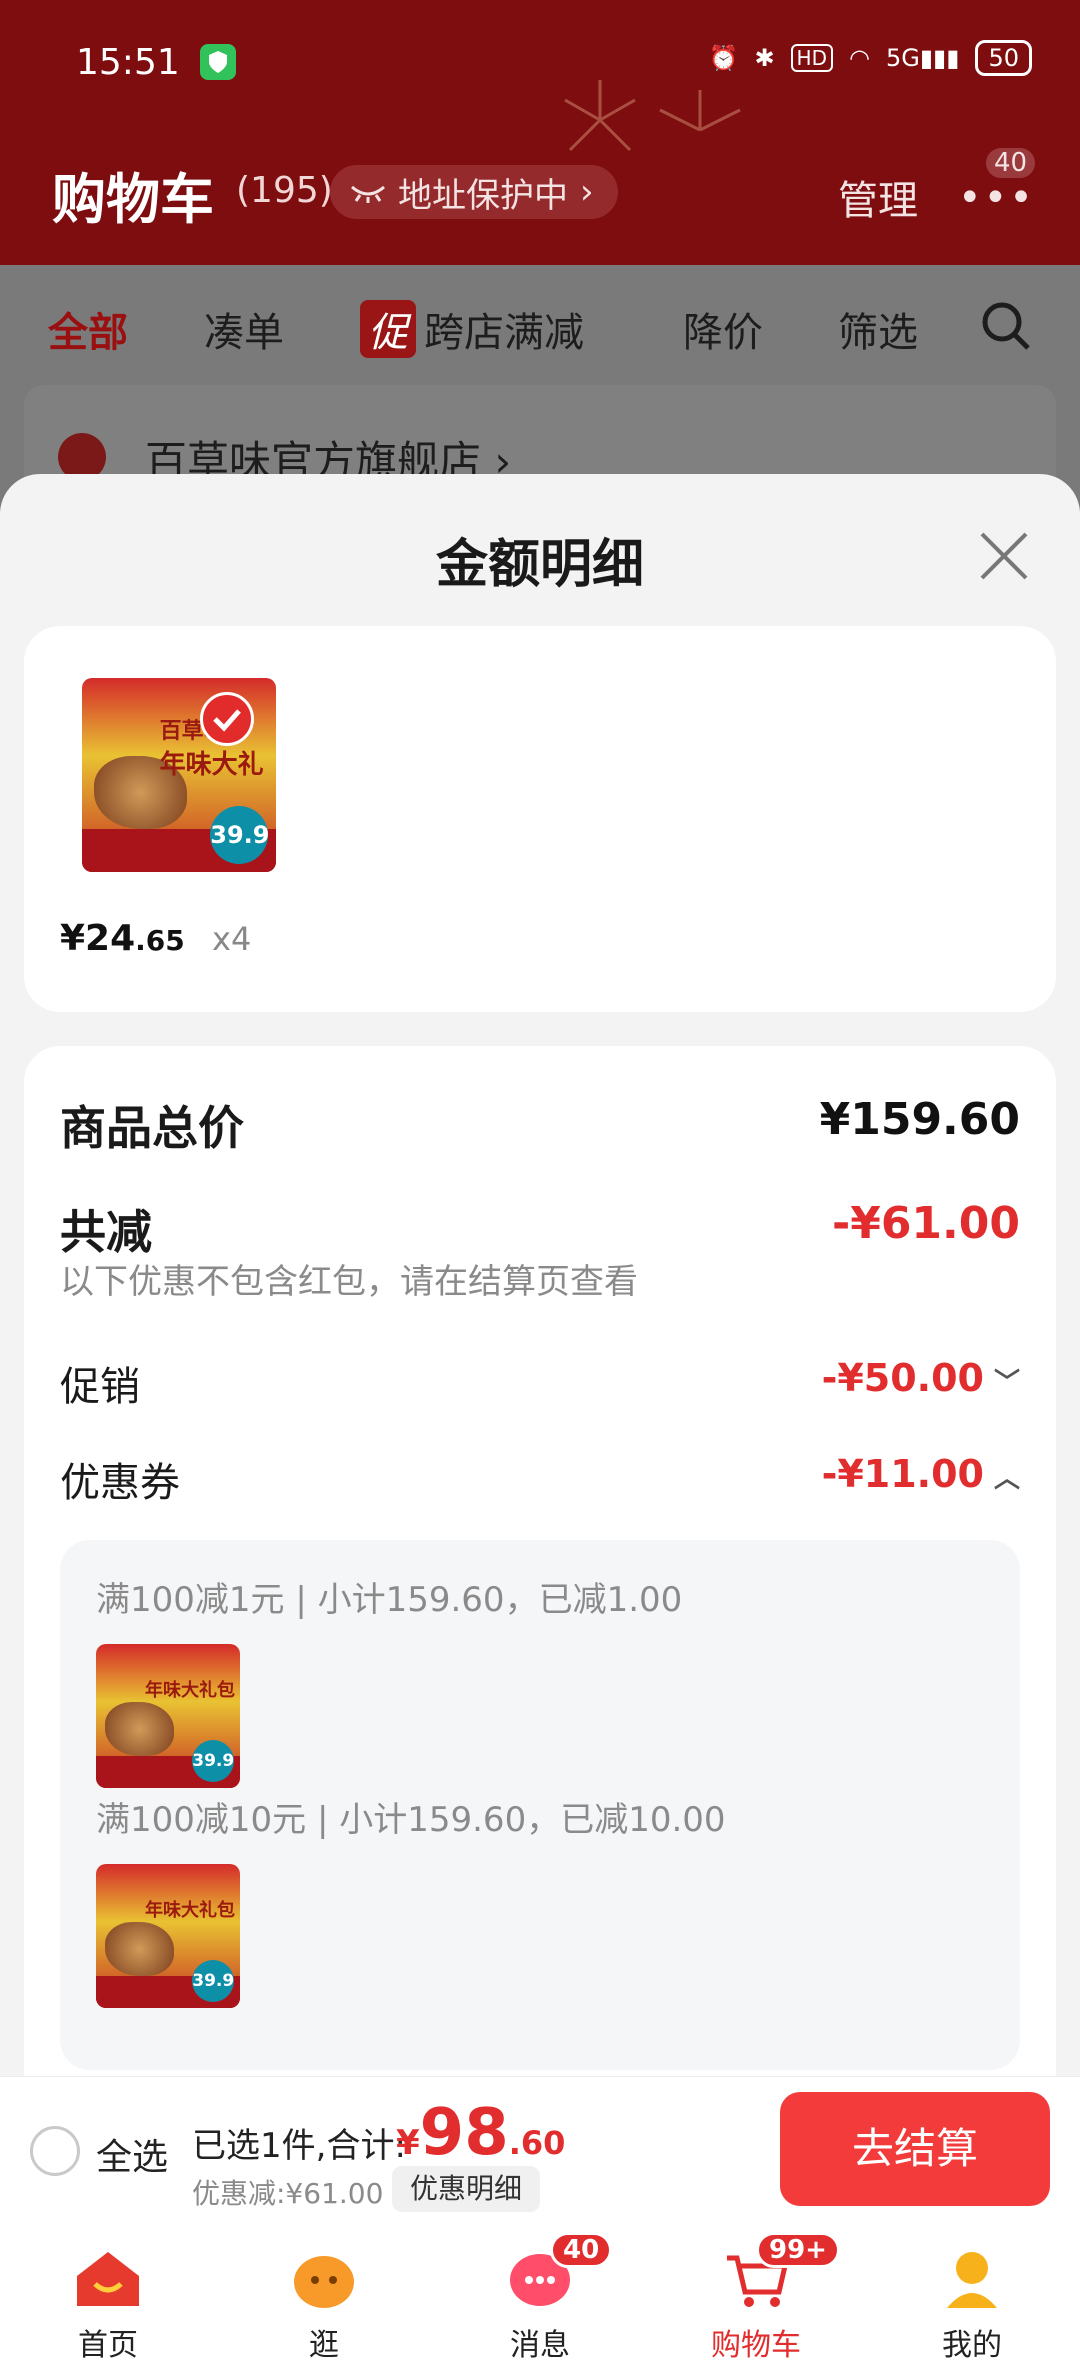 The image size is (1080, 2376). What do you see at coordinates (1006, 1383) in the screenshot?
I see `chevron-down-icon: ﹀` at bounding box center [1006, 1383].